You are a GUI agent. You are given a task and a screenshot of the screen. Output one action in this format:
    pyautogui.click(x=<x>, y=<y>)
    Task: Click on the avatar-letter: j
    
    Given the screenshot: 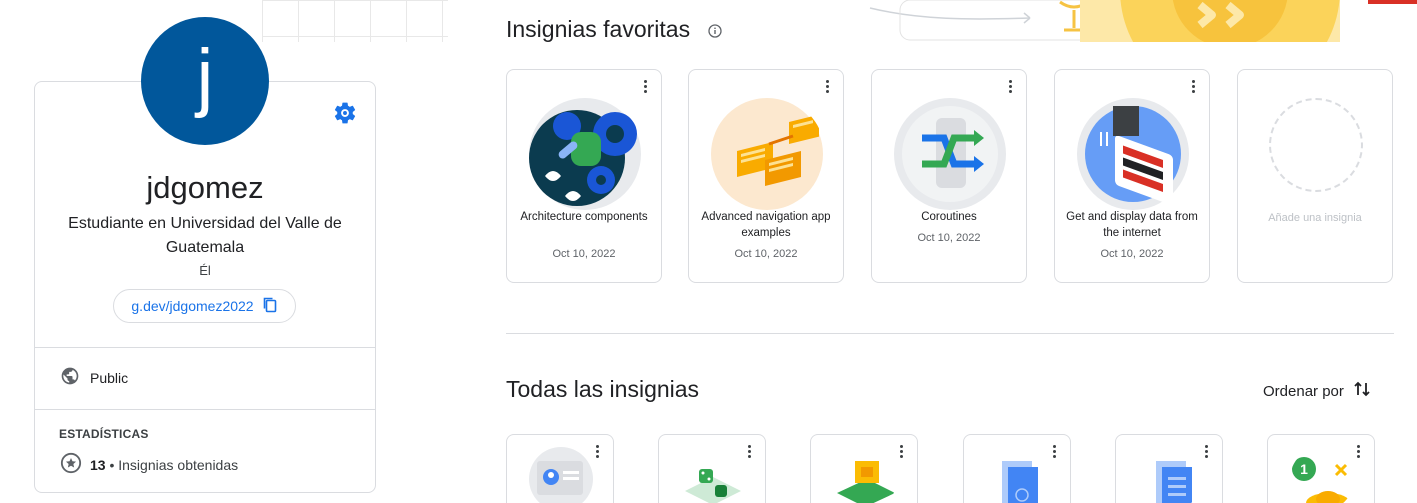 What is the action you would take?
    pyautogui.click(x=205, y=76)
    